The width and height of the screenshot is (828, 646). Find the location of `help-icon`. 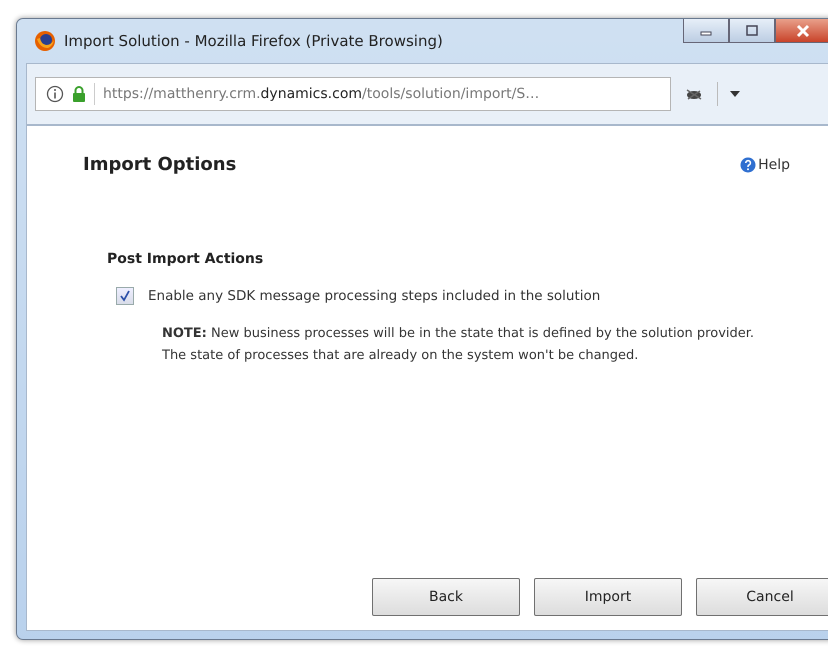

help-icon is located at coordinates (748, 164).